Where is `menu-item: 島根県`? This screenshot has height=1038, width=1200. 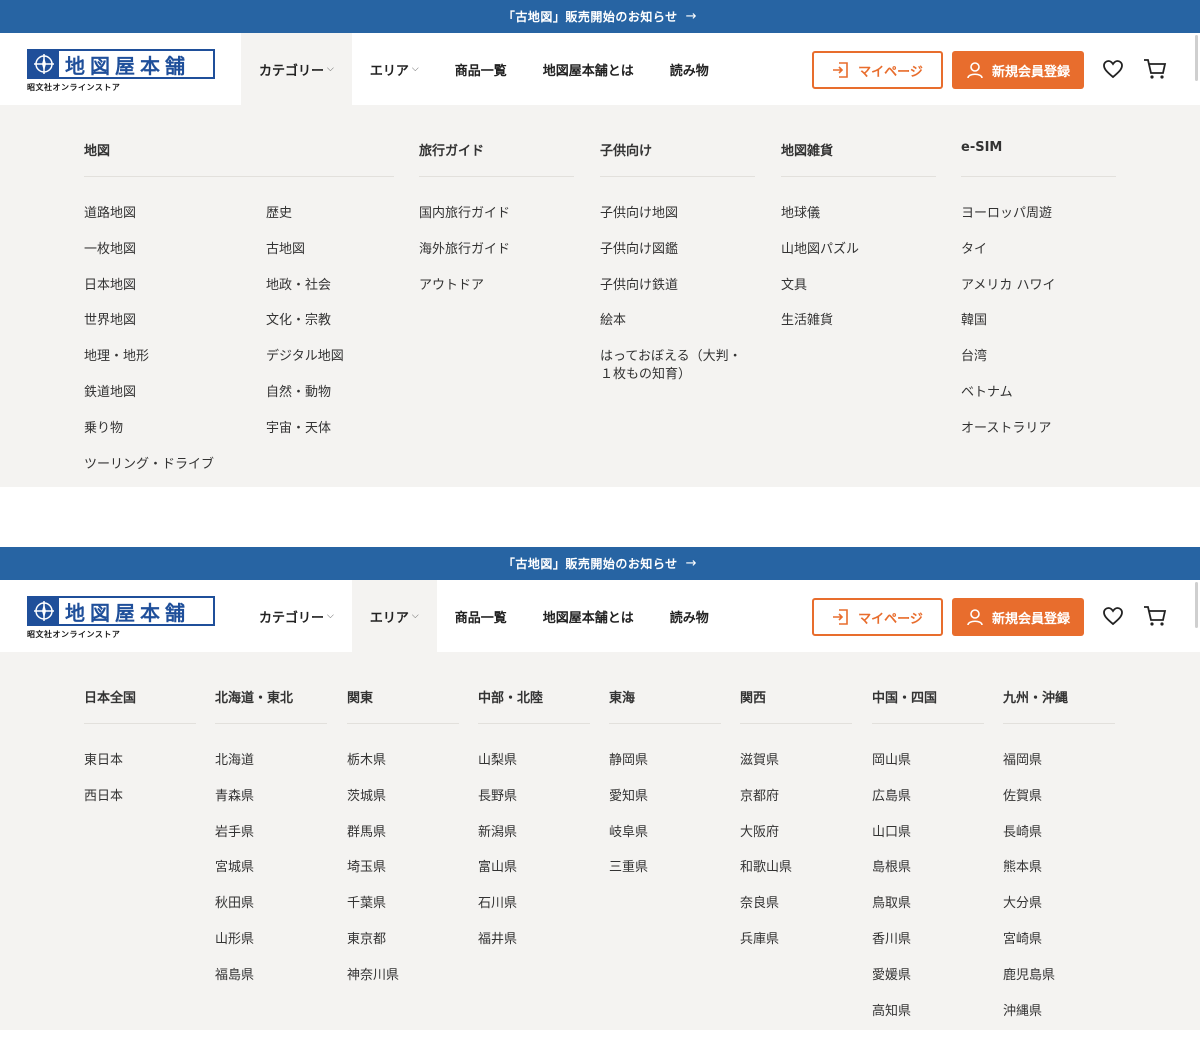 menu-item: 島根県 is located at coordinates (928, 877).